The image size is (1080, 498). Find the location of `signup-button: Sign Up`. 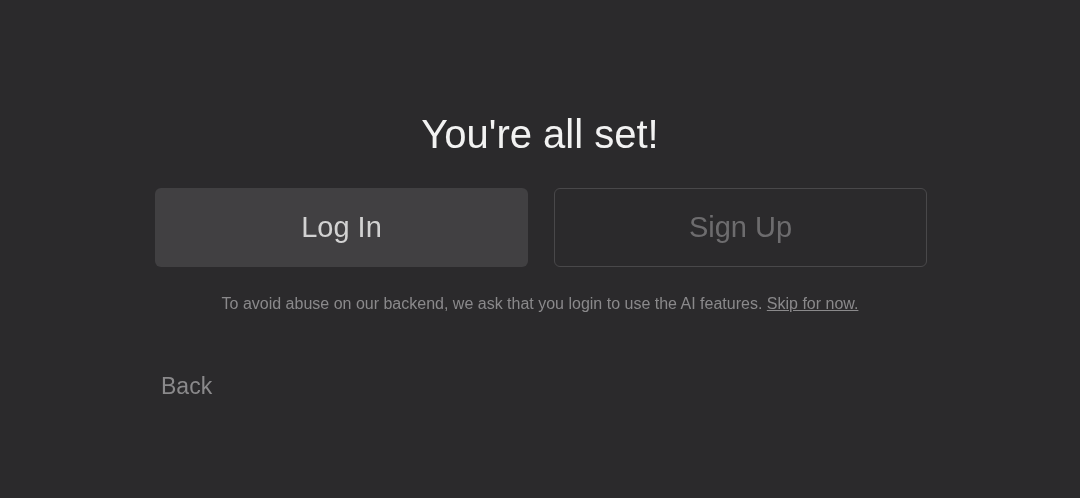

signup-button: Sign Up is located at coordinates (740, 227).